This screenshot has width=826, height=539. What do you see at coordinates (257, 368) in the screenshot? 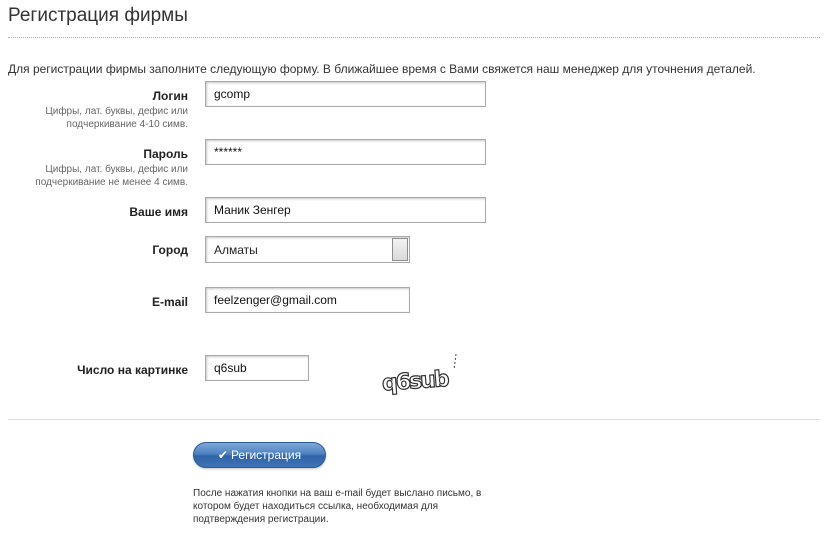
I see `captcha-input: q6sub` at bounding box center [257, 368].